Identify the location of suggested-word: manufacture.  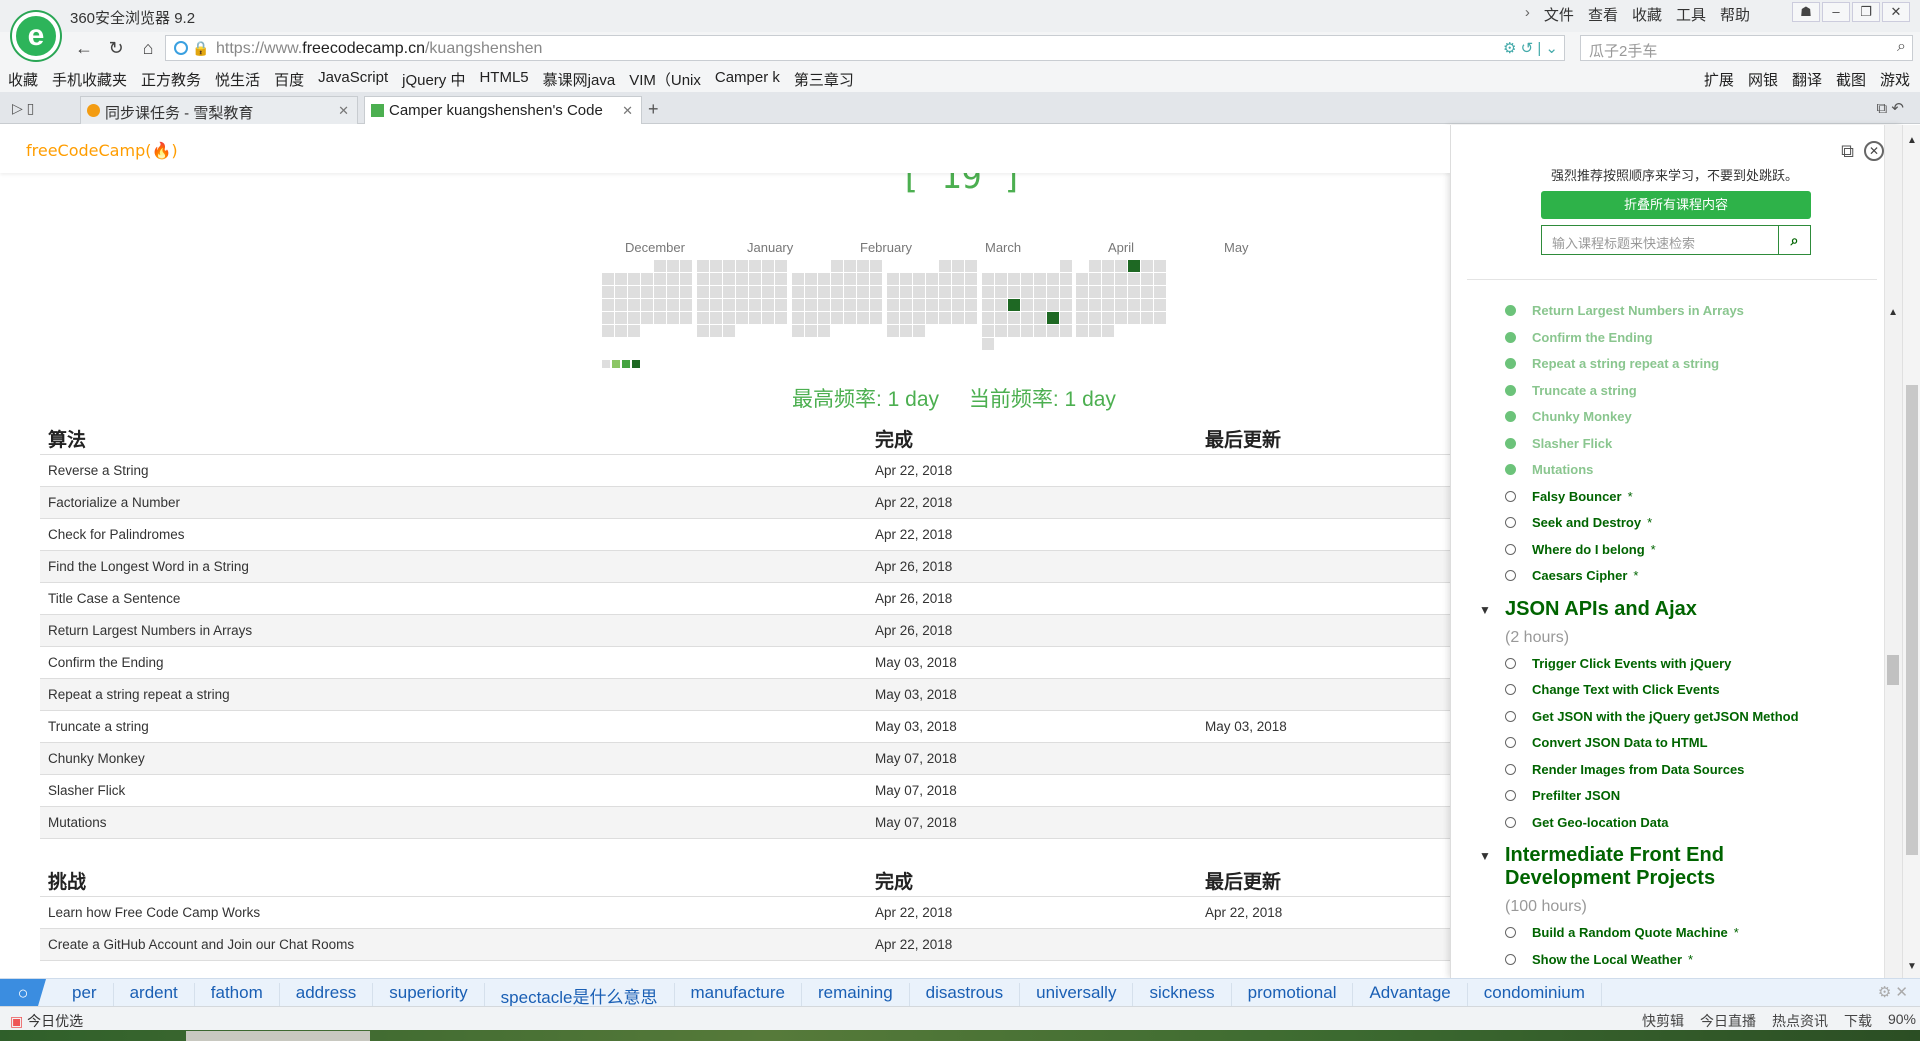
(738, 995).